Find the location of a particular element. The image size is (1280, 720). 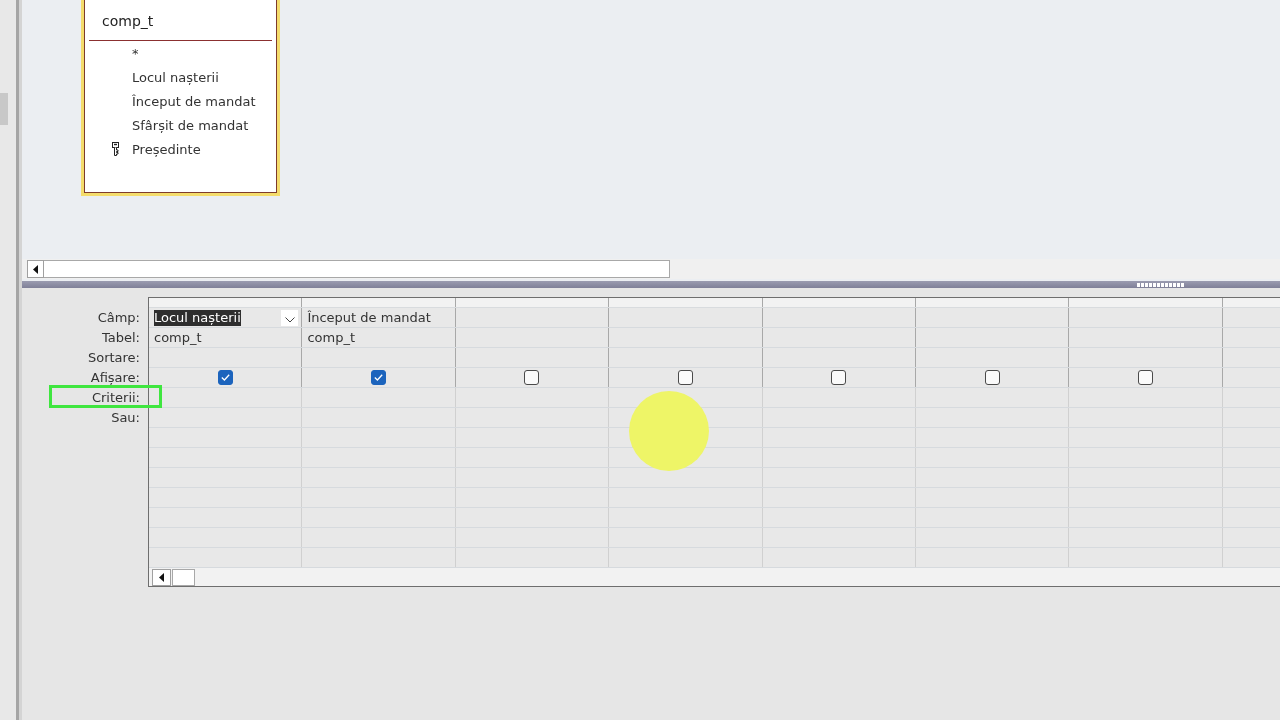

dropdown-button is located at coordinates (290, 317).